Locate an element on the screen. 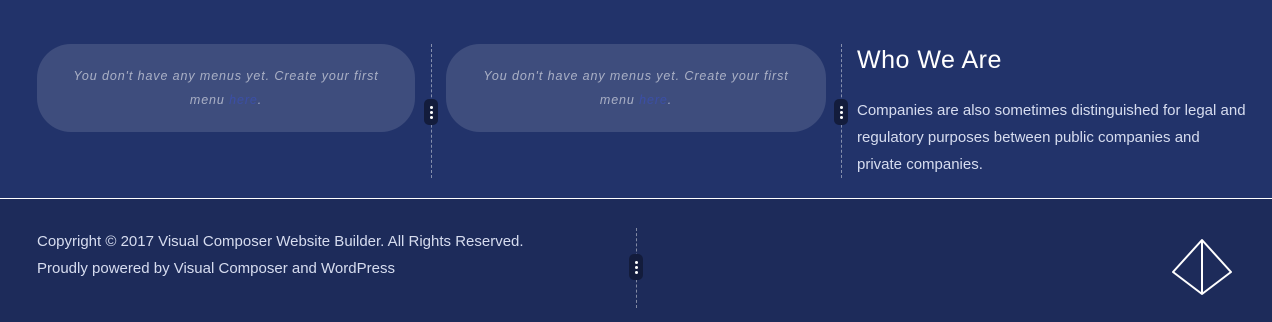  row-divider is located at coordinates (636, 198).